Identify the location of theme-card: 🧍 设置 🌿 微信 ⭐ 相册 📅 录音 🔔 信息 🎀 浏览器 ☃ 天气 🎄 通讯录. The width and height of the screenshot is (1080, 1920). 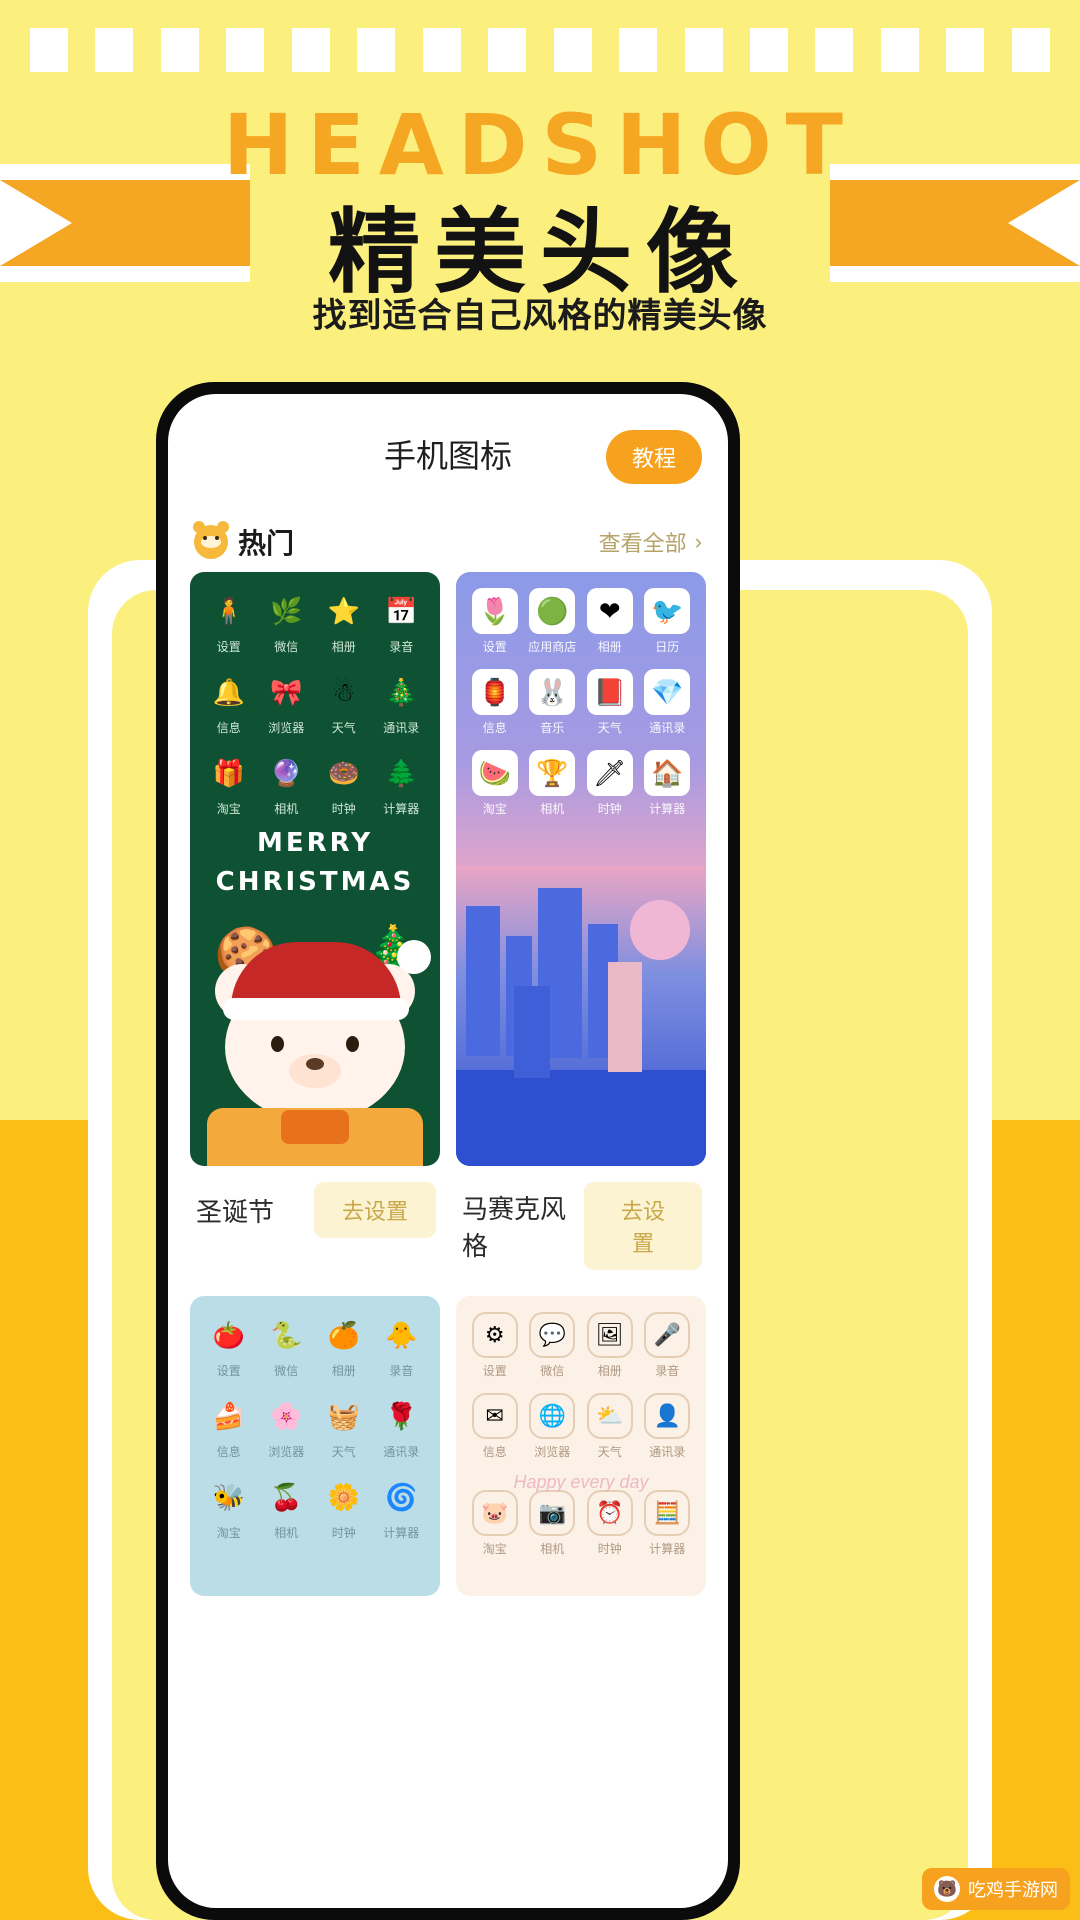
(315, 926).